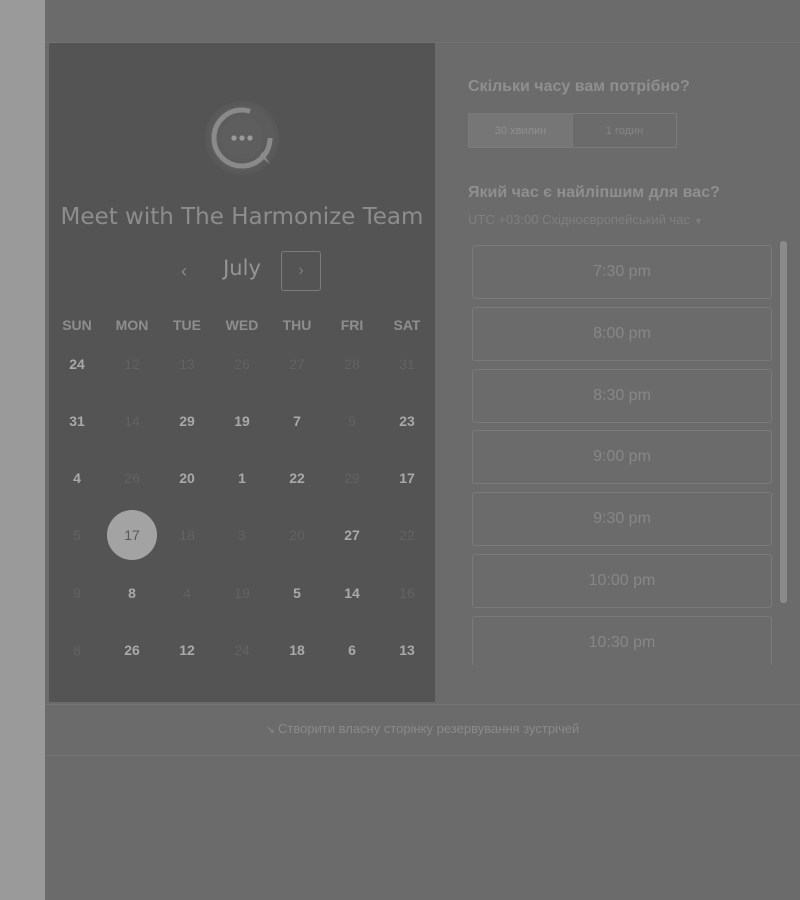  I want to click on calendar-day: 7, so click(297, 421).